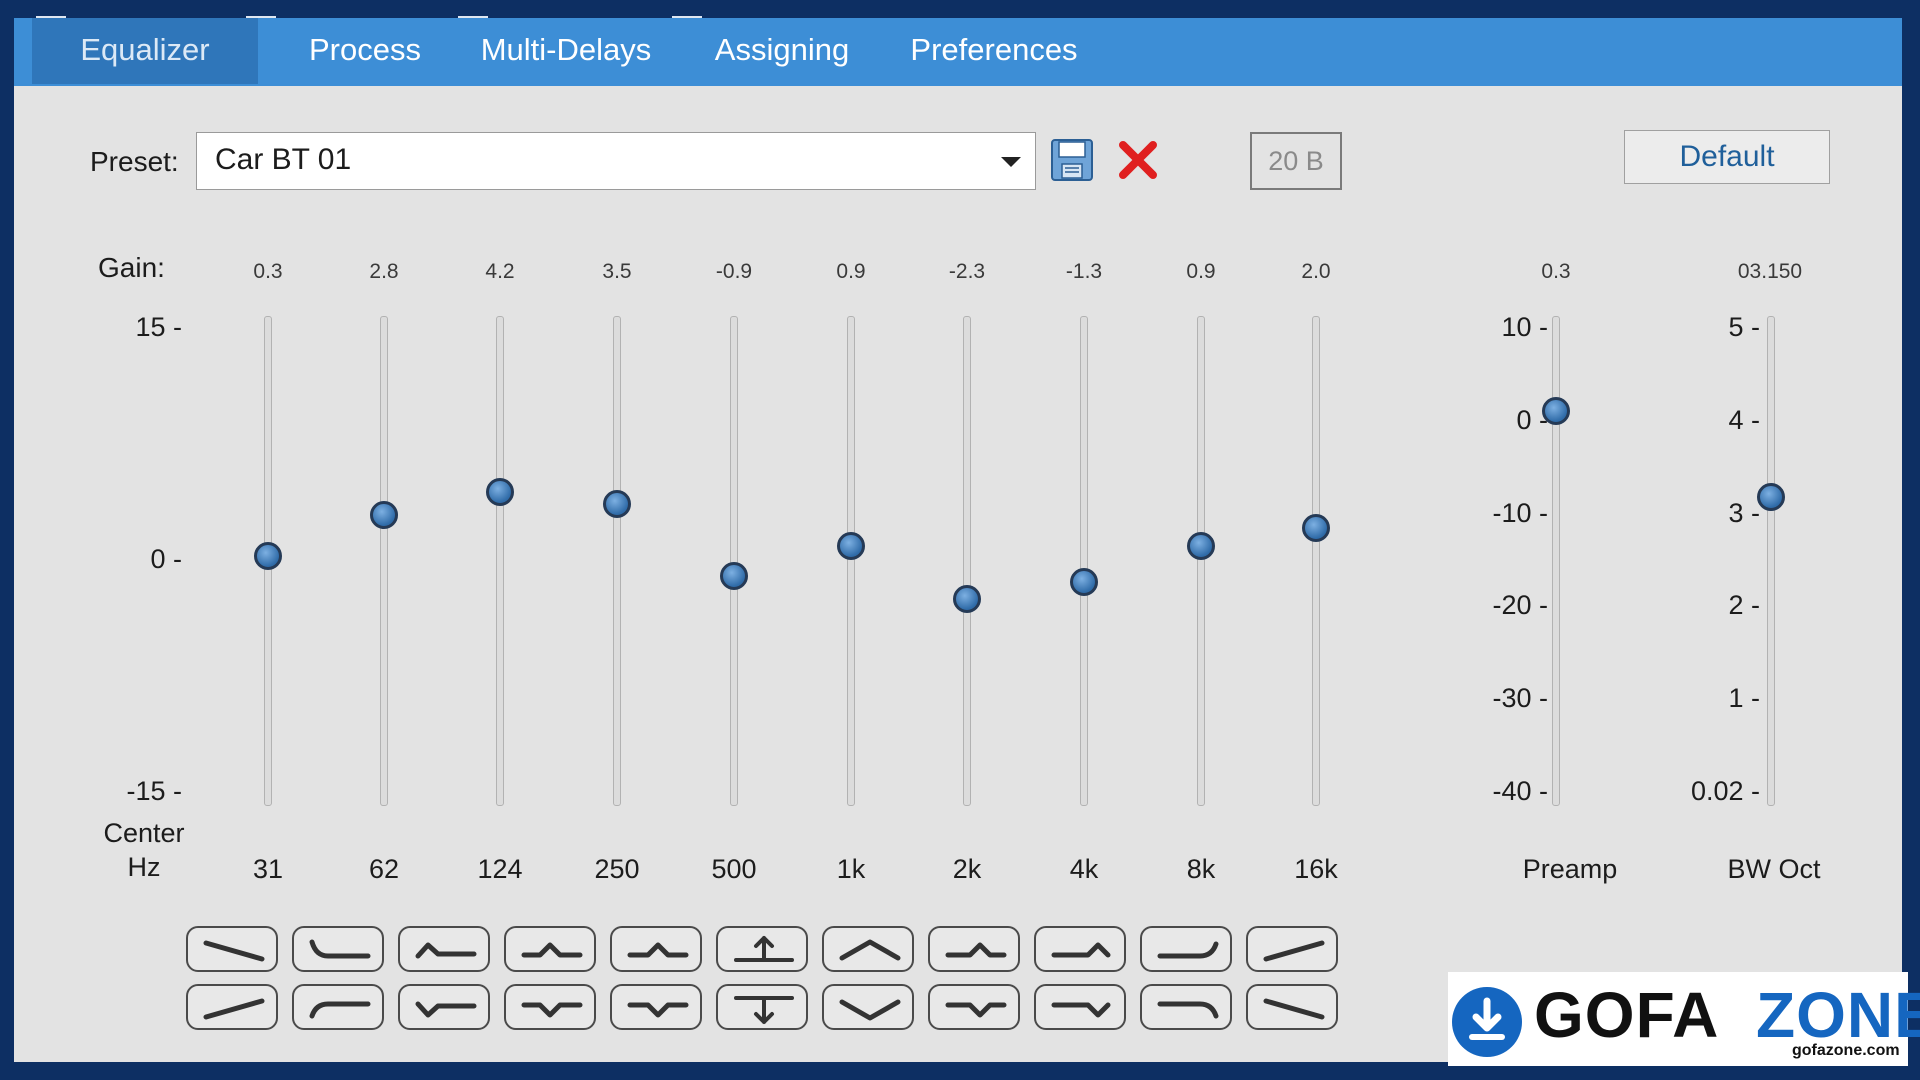 This screenshot has height=1080, width=1920. Describe the element at coordinates (1520, 605) in the screenshot. I see `preamp-scale-label: -20 -` at that location.